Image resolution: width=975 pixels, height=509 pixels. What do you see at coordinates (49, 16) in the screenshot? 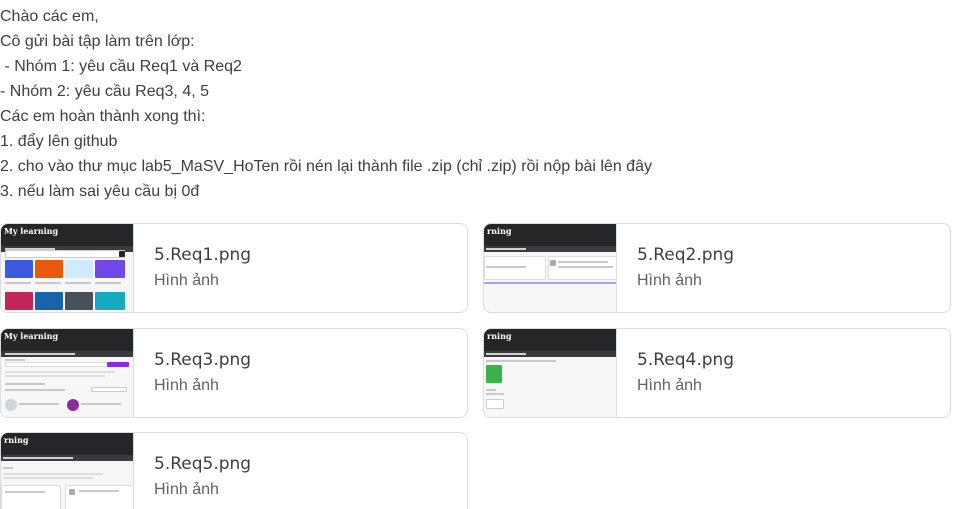
I see `message-line: Chào các em,` at bounding box center [49, 16].